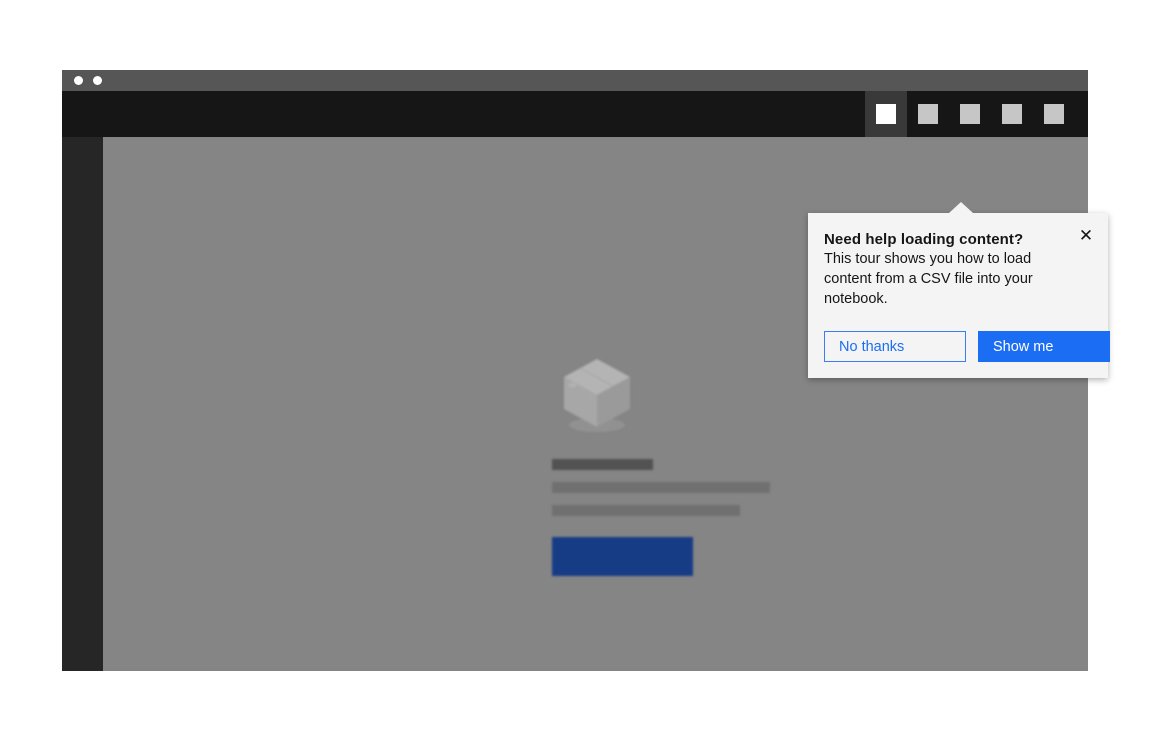  What do you see at coordinates (895, 346) in the screenshot?
I see `no-thanks-button: No thanks` at bounding box center [895, 346].